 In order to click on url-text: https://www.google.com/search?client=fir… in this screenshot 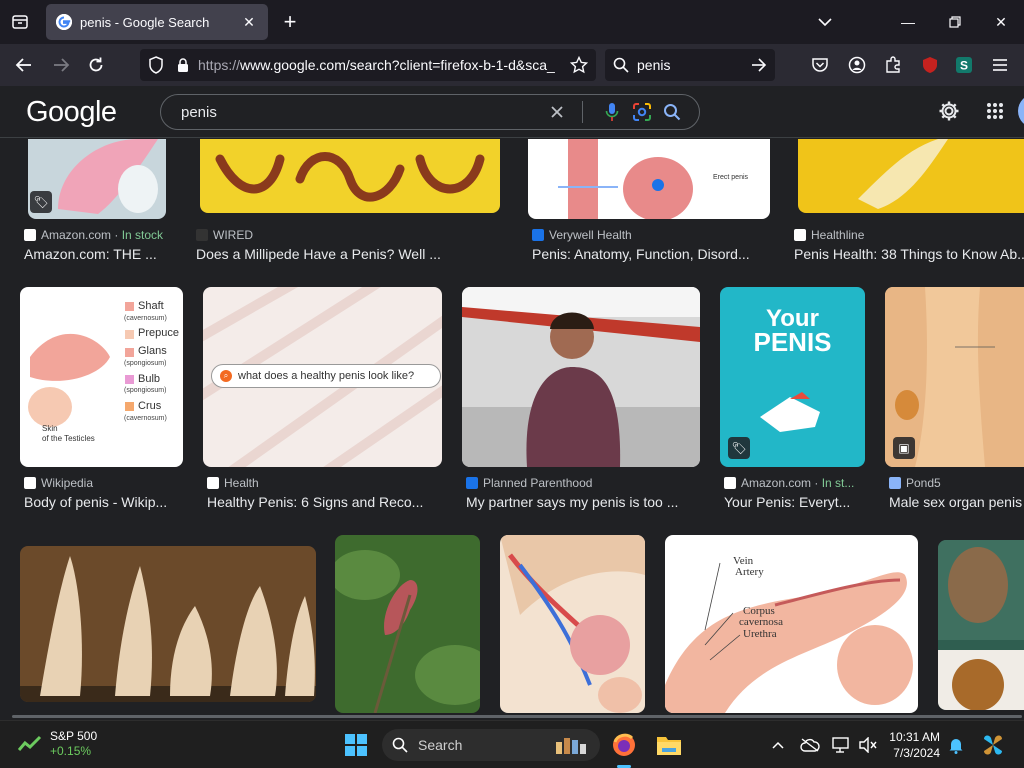, I will do `click(376, 65)`.